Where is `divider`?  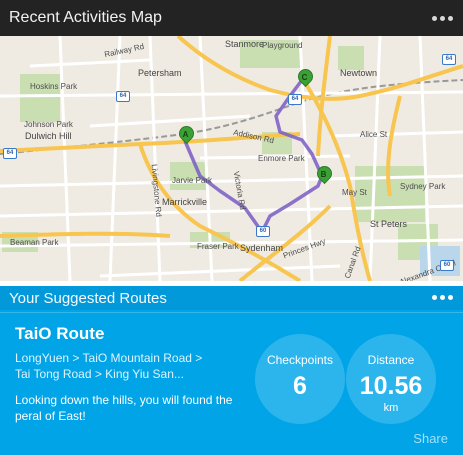 divider is located at coordinates (231, 312).